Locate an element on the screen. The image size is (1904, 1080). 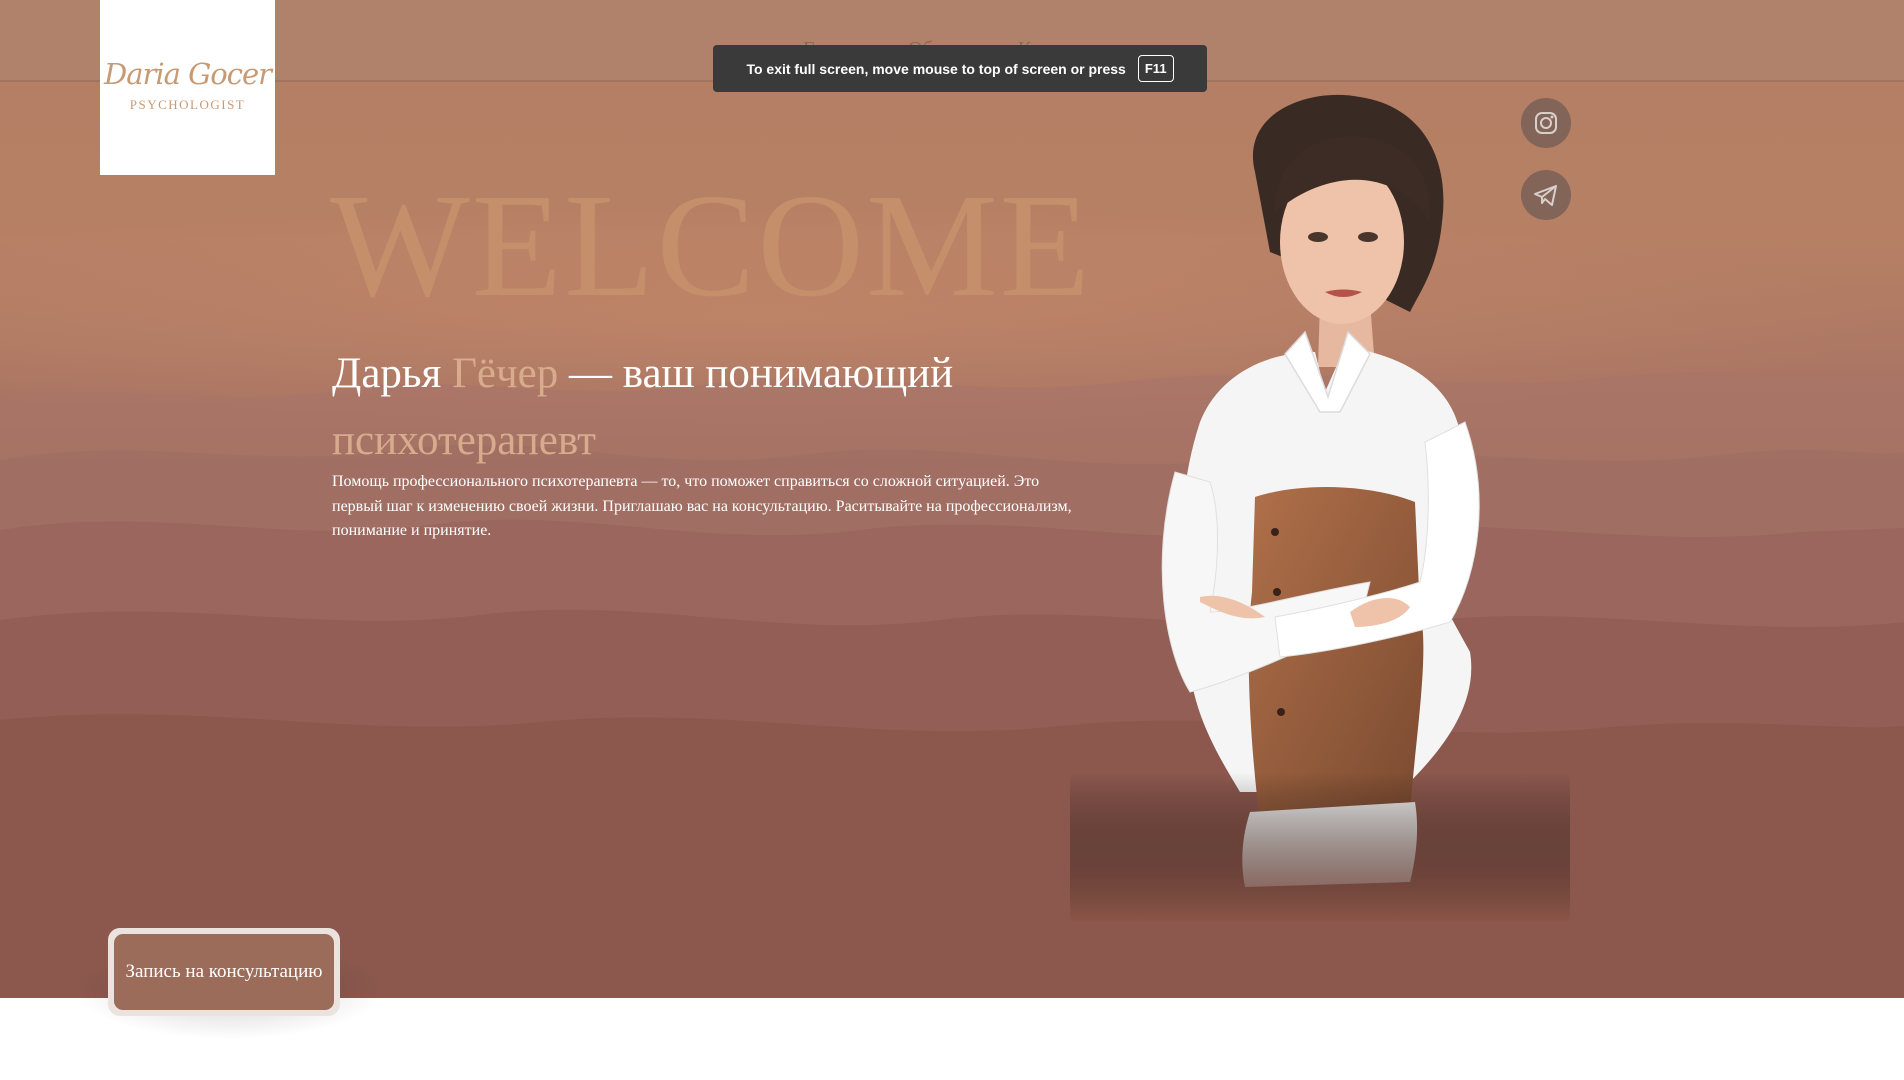
telegram-icon is located at coordinates (1545, 195).